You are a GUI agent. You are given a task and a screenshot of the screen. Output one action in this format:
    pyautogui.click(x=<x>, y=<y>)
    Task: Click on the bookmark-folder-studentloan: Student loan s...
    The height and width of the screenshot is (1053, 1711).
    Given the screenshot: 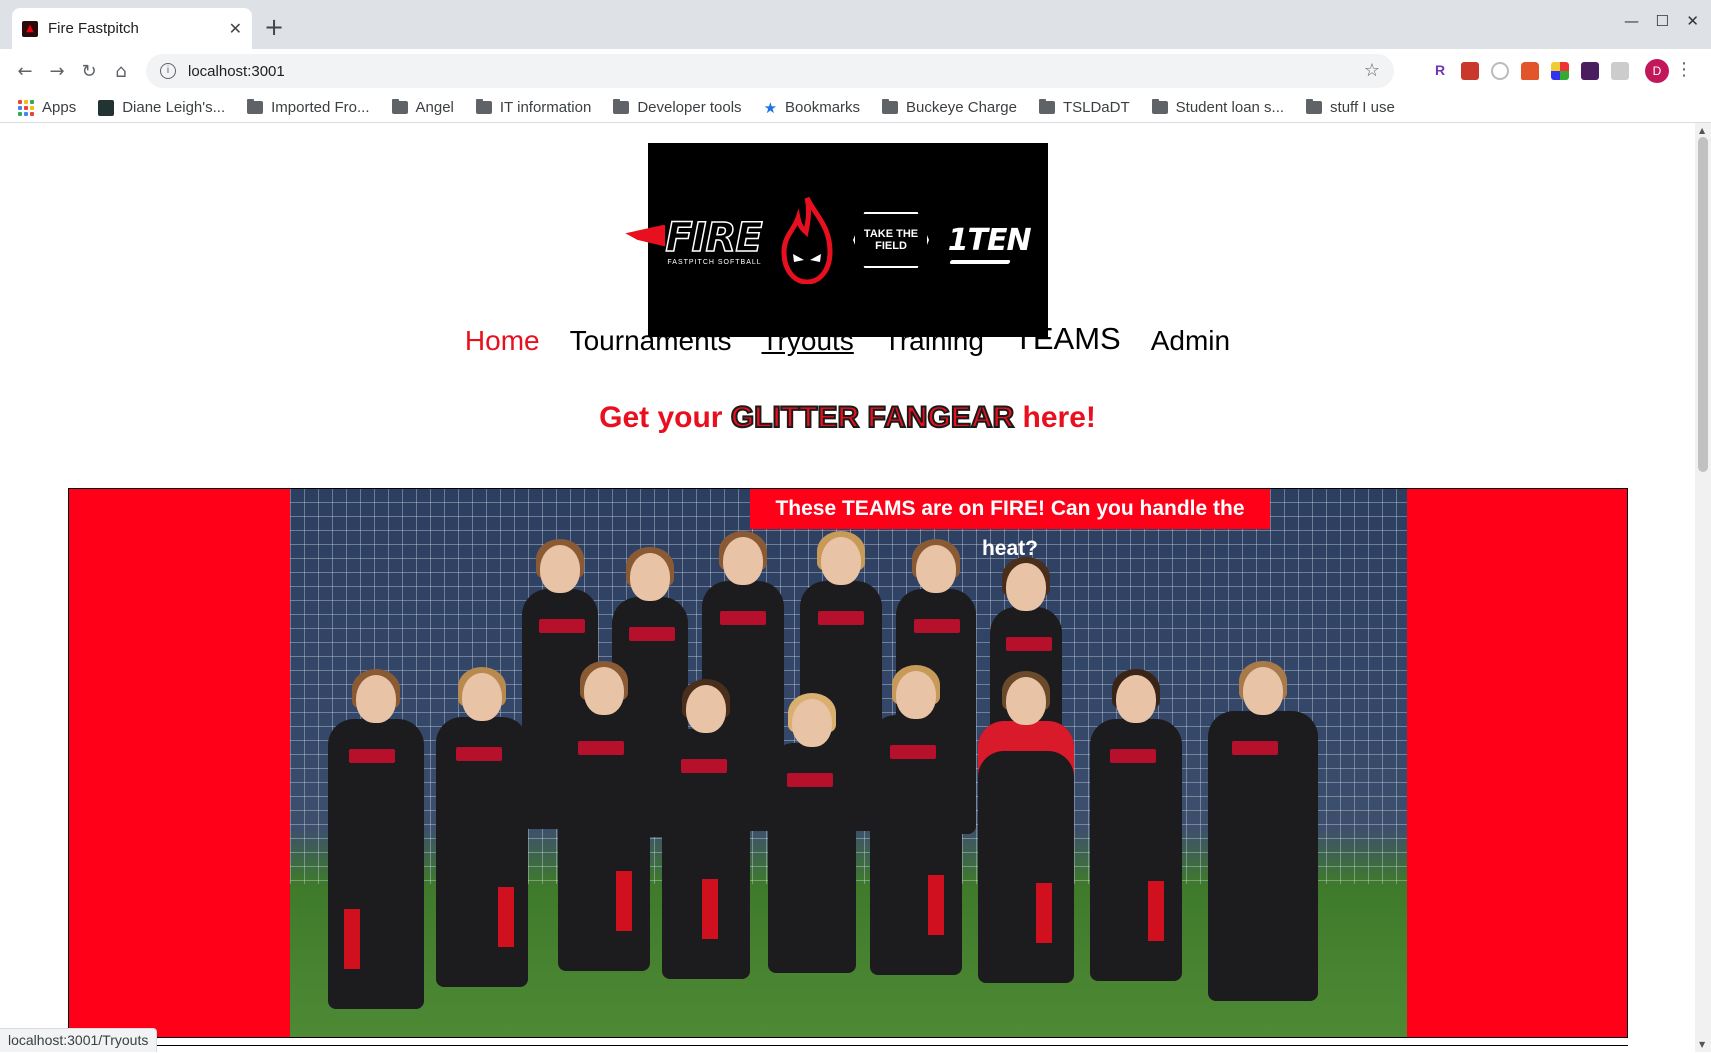 What is the action you would take?
    pyautogui.click(x=1218, y=107)
    